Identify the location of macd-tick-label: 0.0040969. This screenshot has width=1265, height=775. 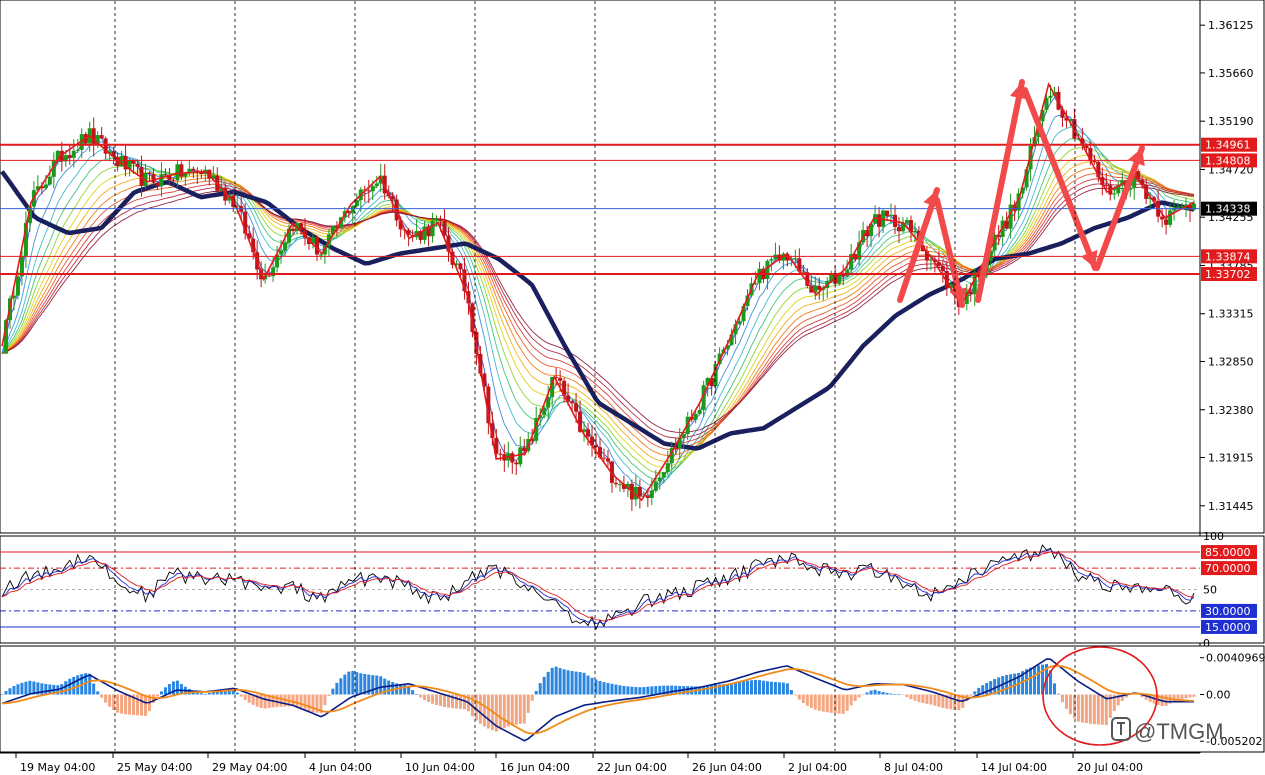
(1235, 658).